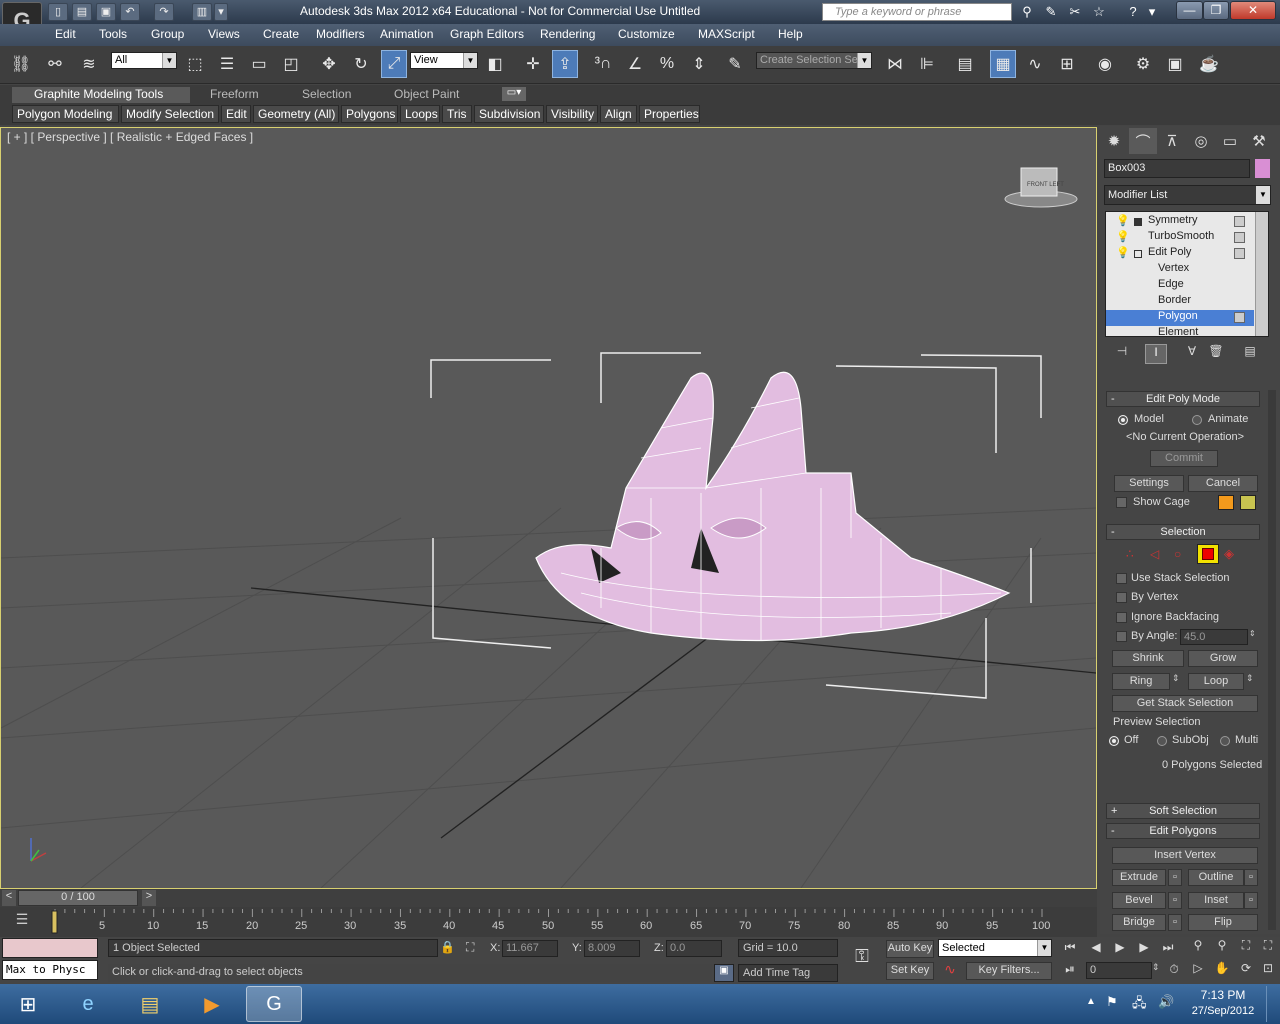  Describe the element at coordinates (1035, 64) in the screenshot. I see `curve-editor-icon: ∿` at that location.